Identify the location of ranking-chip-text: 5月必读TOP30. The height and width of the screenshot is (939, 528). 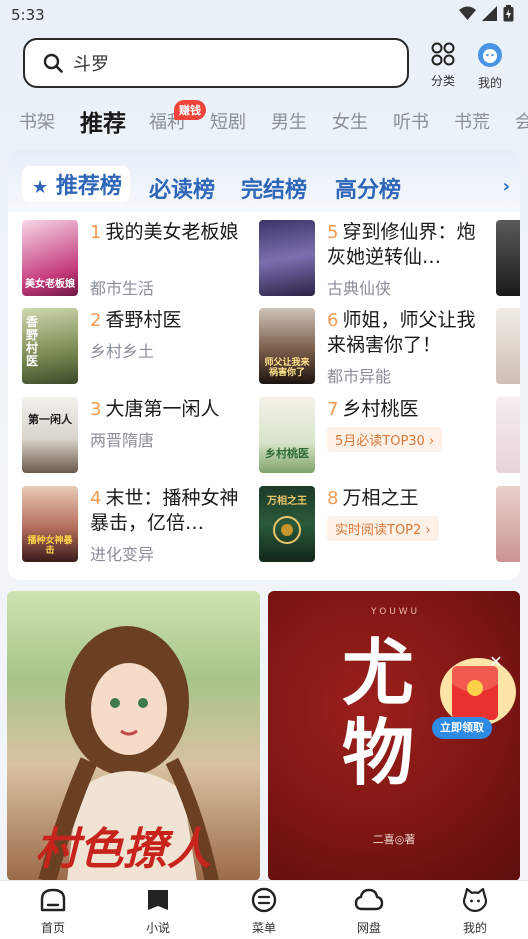
(380, 441).